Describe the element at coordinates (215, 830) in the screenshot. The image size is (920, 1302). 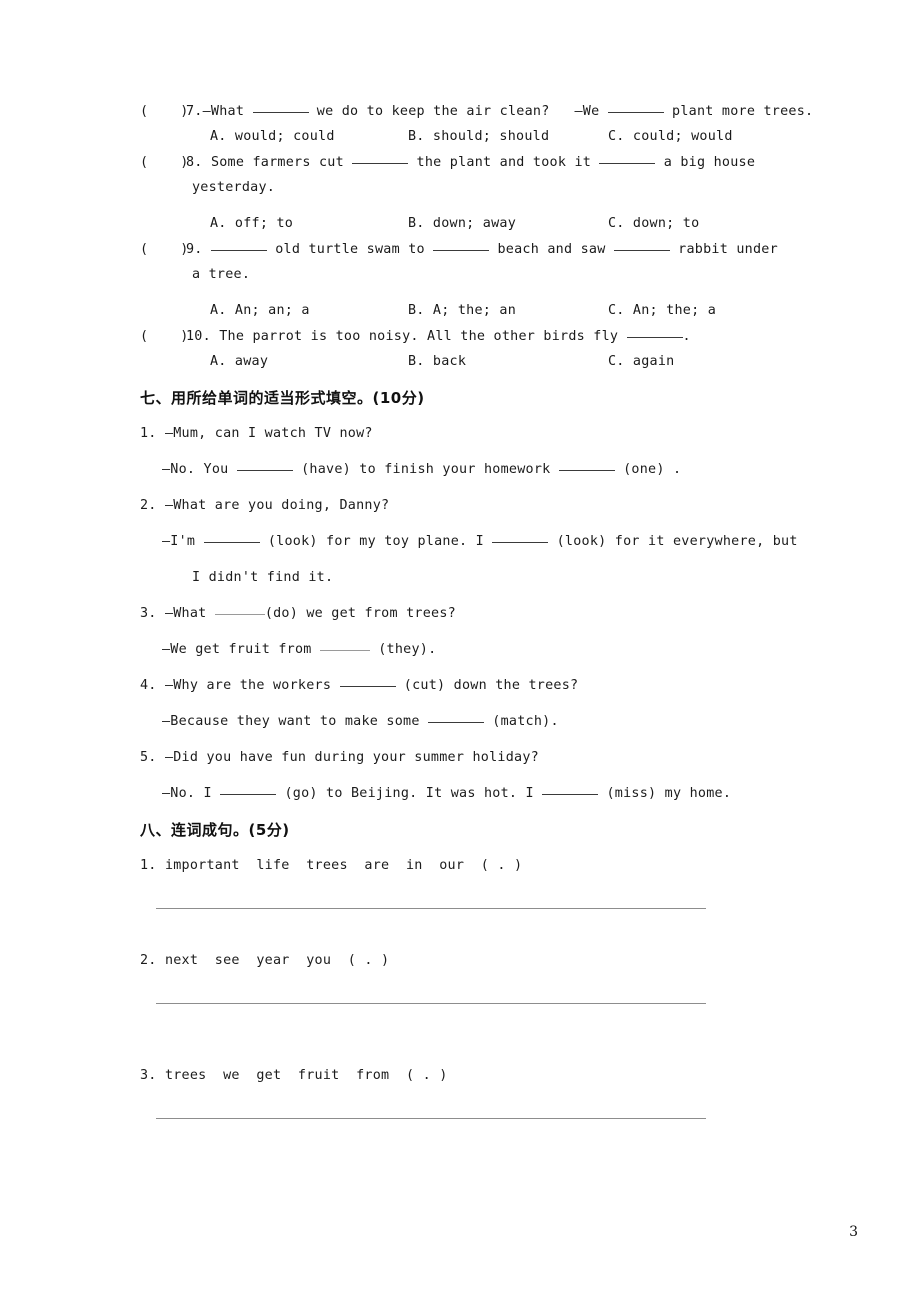
I see `section-eight-heading: 八、连词成句。(5分)` at that location.